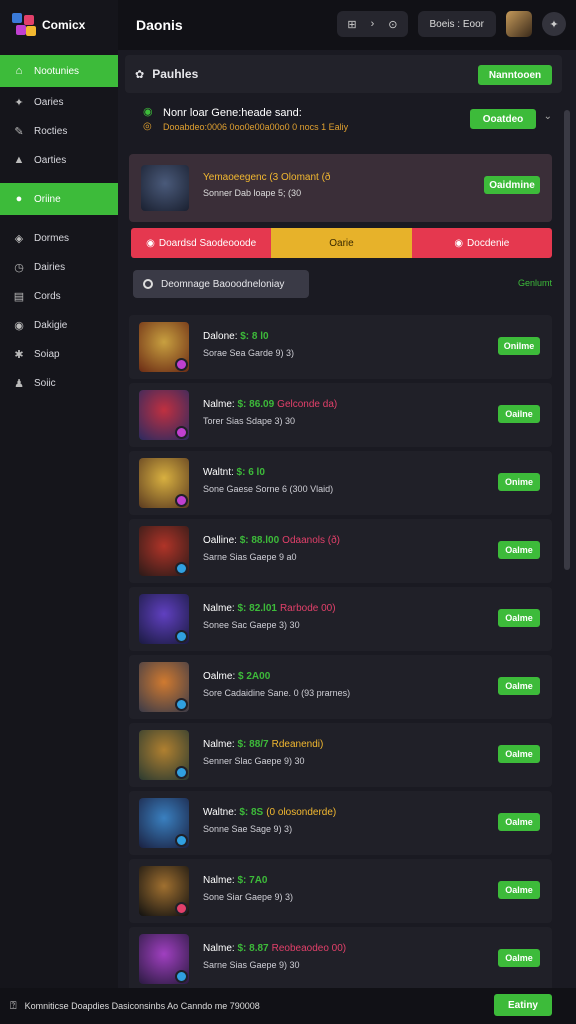 This screenshot has width=576, height=1024. Describe the element at coordinates (251, 965) in the screenshot. I see `item-subtitle: Sarne Sias Gaepe 9) 30` at that location.